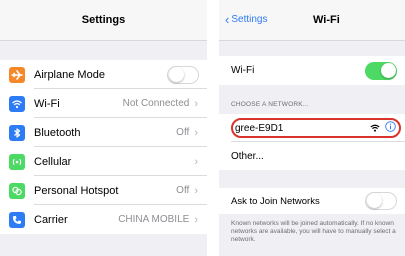 This screenshot has height=256, width=405. Describe the element at coordinates (69, 74) in the screenshot. I see `settings-row-label: Airplane Mode` at that location.